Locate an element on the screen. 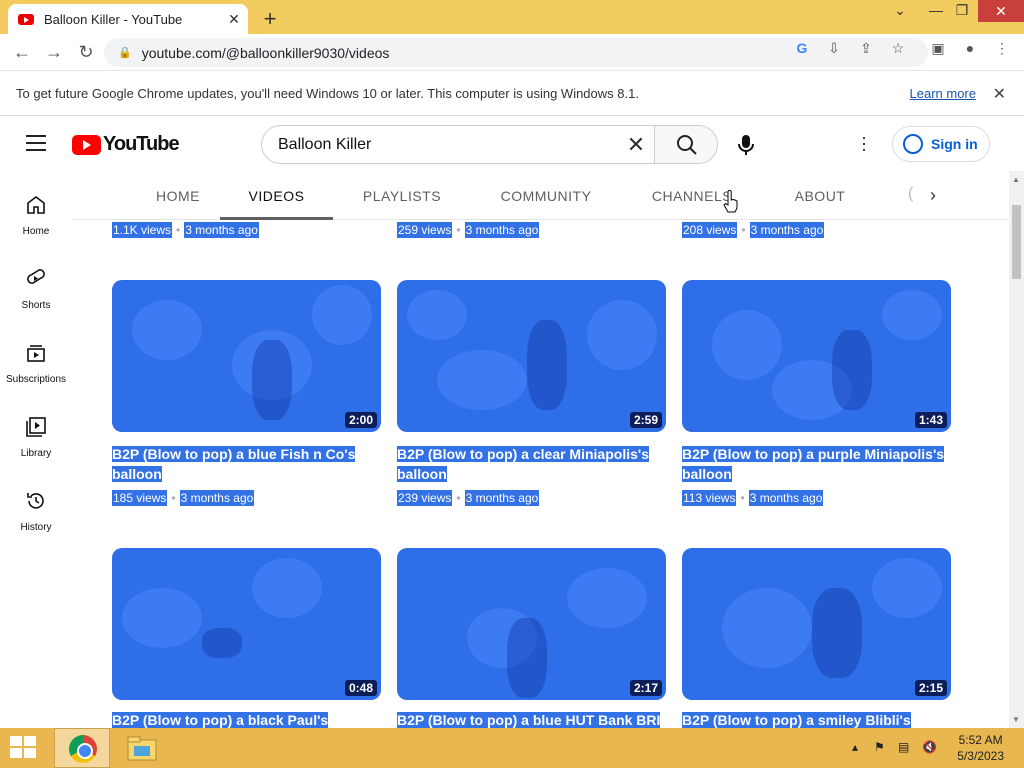  close-window-button: ✕ is located at coordinates (1001, 11).